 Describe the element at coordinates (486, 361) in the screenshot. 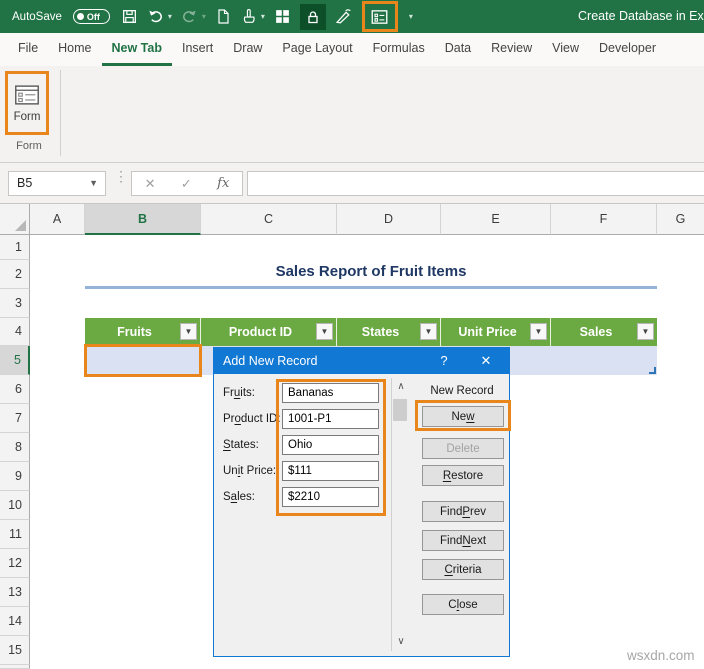

I see `dialog-close-icon: ✕` at that location.